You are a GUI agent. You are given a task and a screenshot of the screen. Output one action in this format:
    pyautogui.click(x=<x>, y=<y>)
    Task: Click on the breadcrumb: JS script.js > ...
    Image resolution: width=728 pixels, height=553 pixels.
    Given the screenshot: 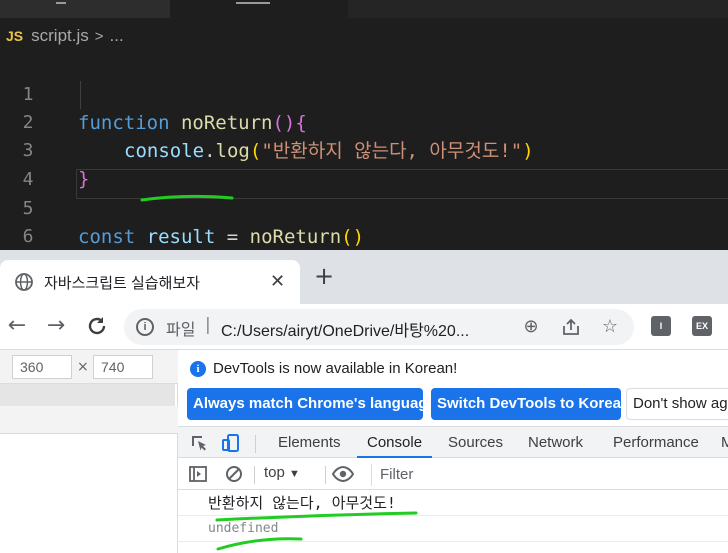 What is the action you would take?
    pyautogui.click(x=65, y=36)
    